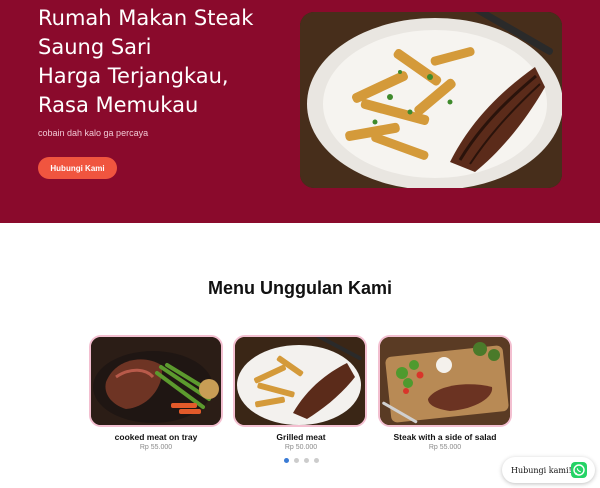 This screenshot has width=600, height=488. Describe the element at coordinates (579, 470) in the screenshot. I see `whatsapp-icon` at that location.